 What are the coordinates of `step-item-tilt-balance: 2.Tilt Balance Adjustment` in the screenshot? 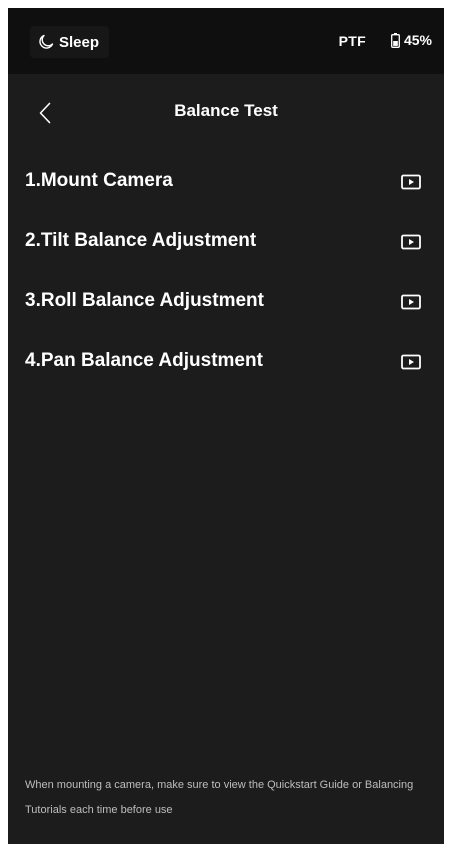 It's located at (226, 242).